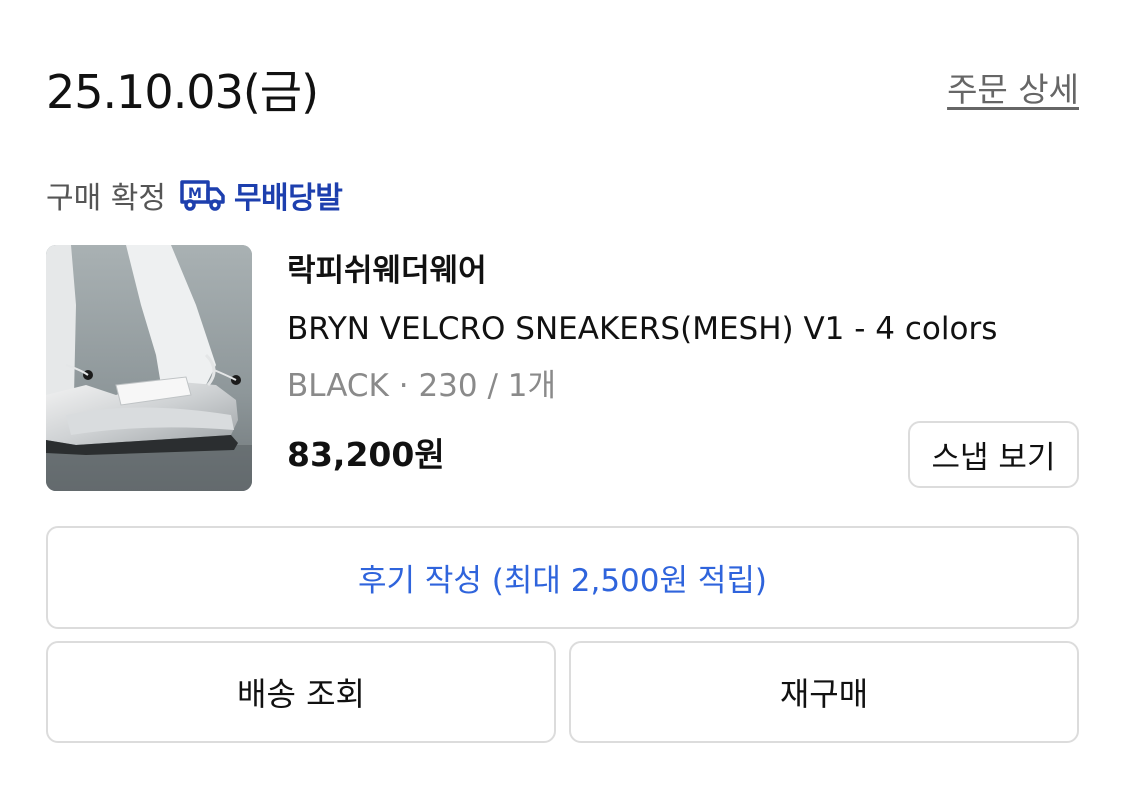 This screenshot has height=788, width=1125. Describe the element at coordinates (182, 92) in the screenshot. I see `order-date: 25.10.03(금)` at that location.